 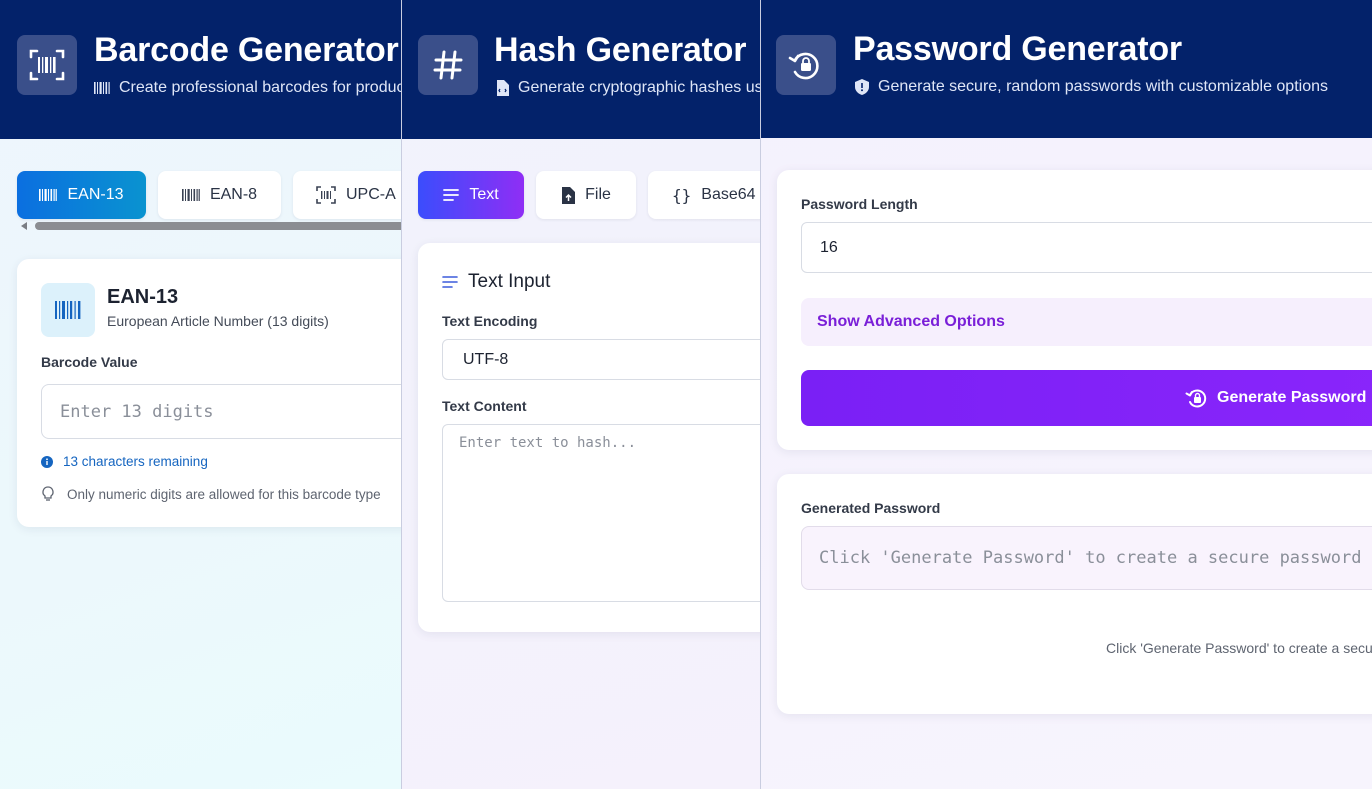 I want to click on shield-icon, so click(x=862, y=87).